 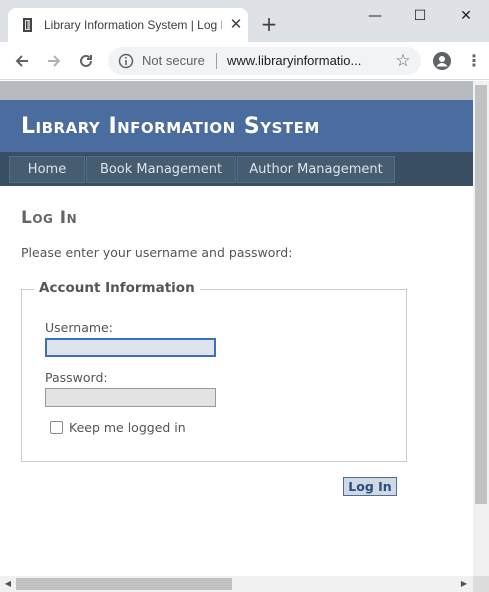 What do you see at coordinates (216, 61) in the screenshot?
I see `omnibox-divider` at bounding box center [216, 61].